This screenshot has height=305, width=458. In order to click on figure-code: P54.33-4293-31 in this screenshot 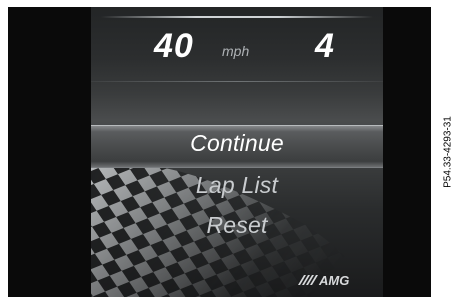, I will do `click(448, 152)`.